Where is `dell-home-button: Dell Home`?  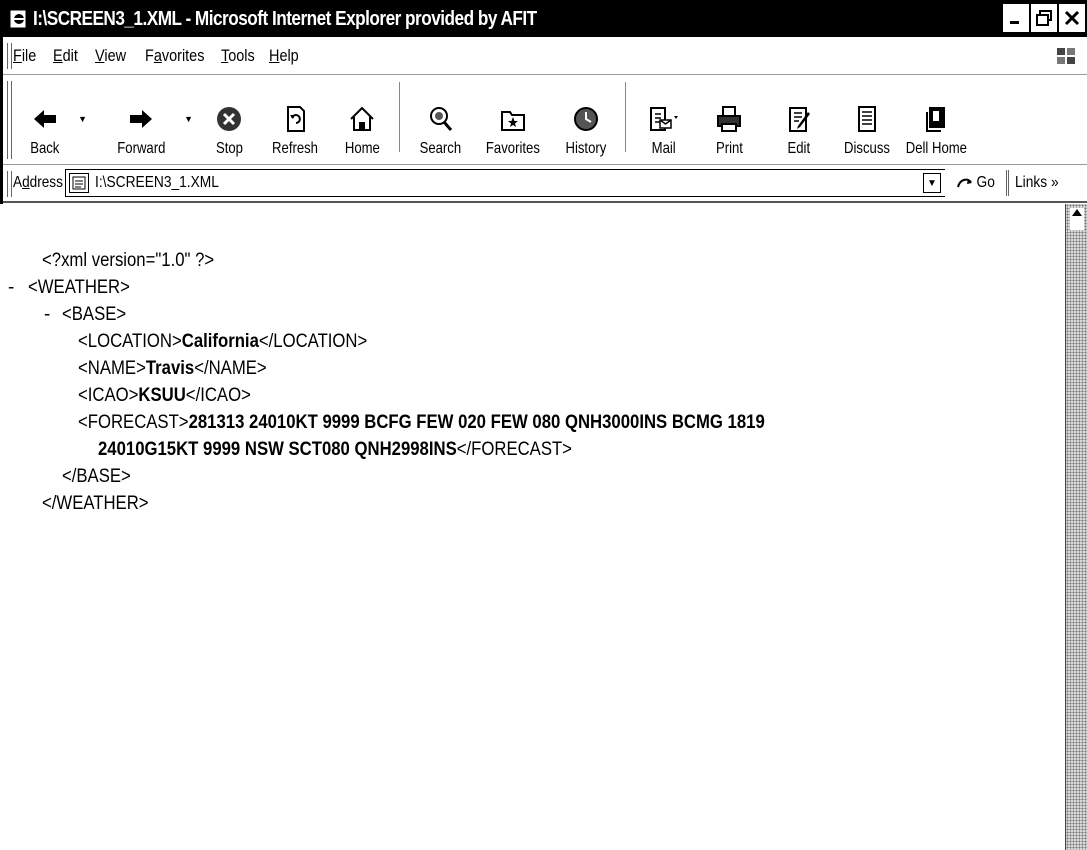 dell-home-button: Dell Home is located at coordinates (936, 118).